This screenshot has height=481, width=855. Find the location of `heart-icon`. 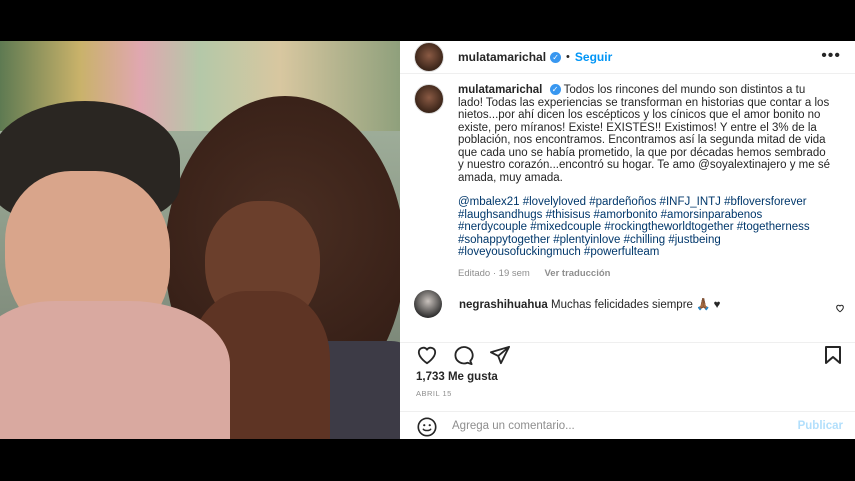

heart-icon is located at coordinates (427, 357).